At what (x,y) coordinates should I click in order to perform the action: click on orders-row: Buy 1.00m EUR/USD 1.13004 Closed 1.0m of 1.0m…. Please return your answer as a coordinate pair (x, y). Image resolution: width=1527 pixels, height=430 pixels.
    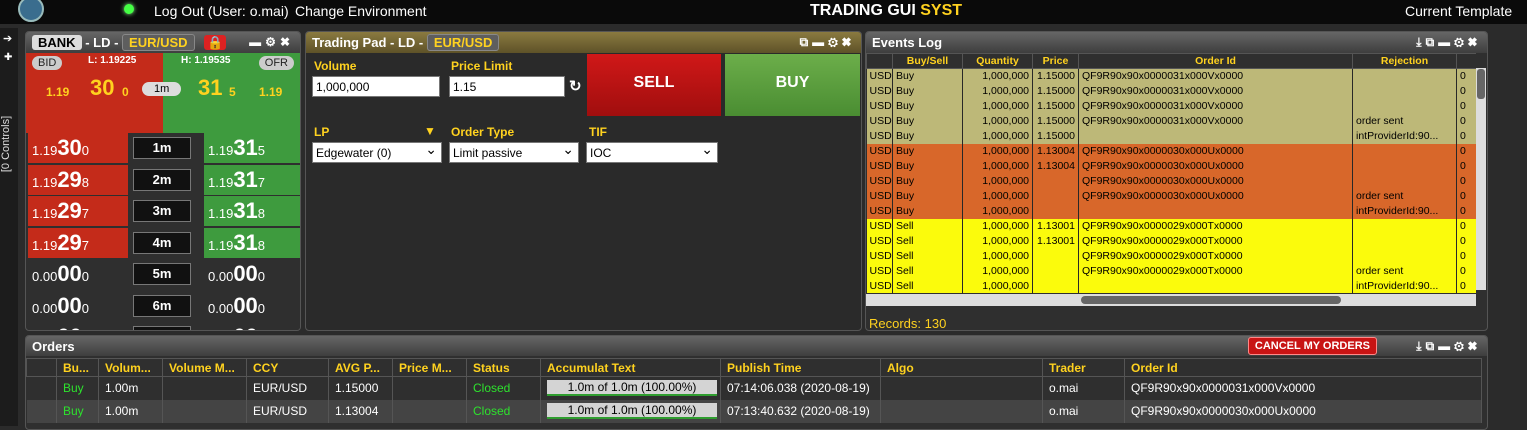
    Looking at the image, I should click on (754, 411).